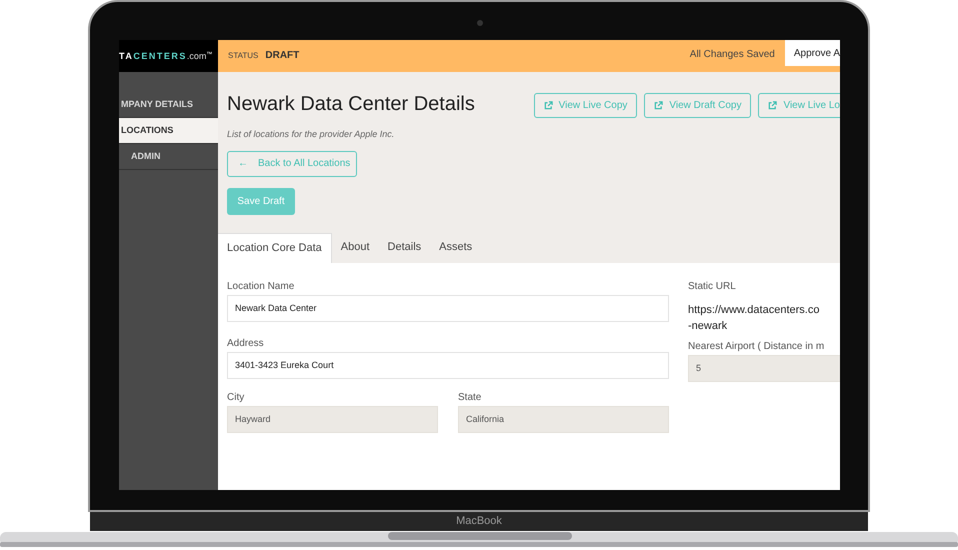 This screenshot has height=550, width=958. What do you see at coordinates (480, 23) in the screenshot?
I see `camera-icon` at bounding box center [480, 23].